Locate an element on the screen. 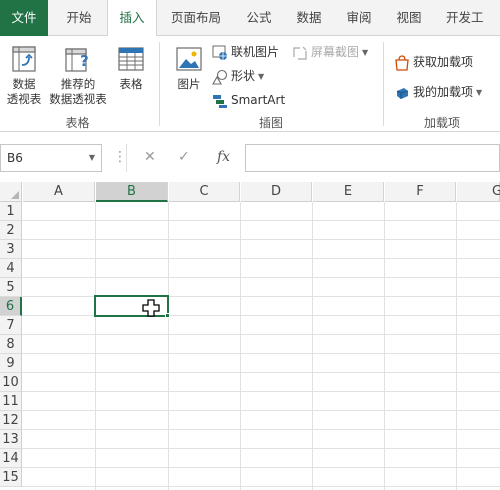  row-header-11: 11 is located at coordinates (11, 401).